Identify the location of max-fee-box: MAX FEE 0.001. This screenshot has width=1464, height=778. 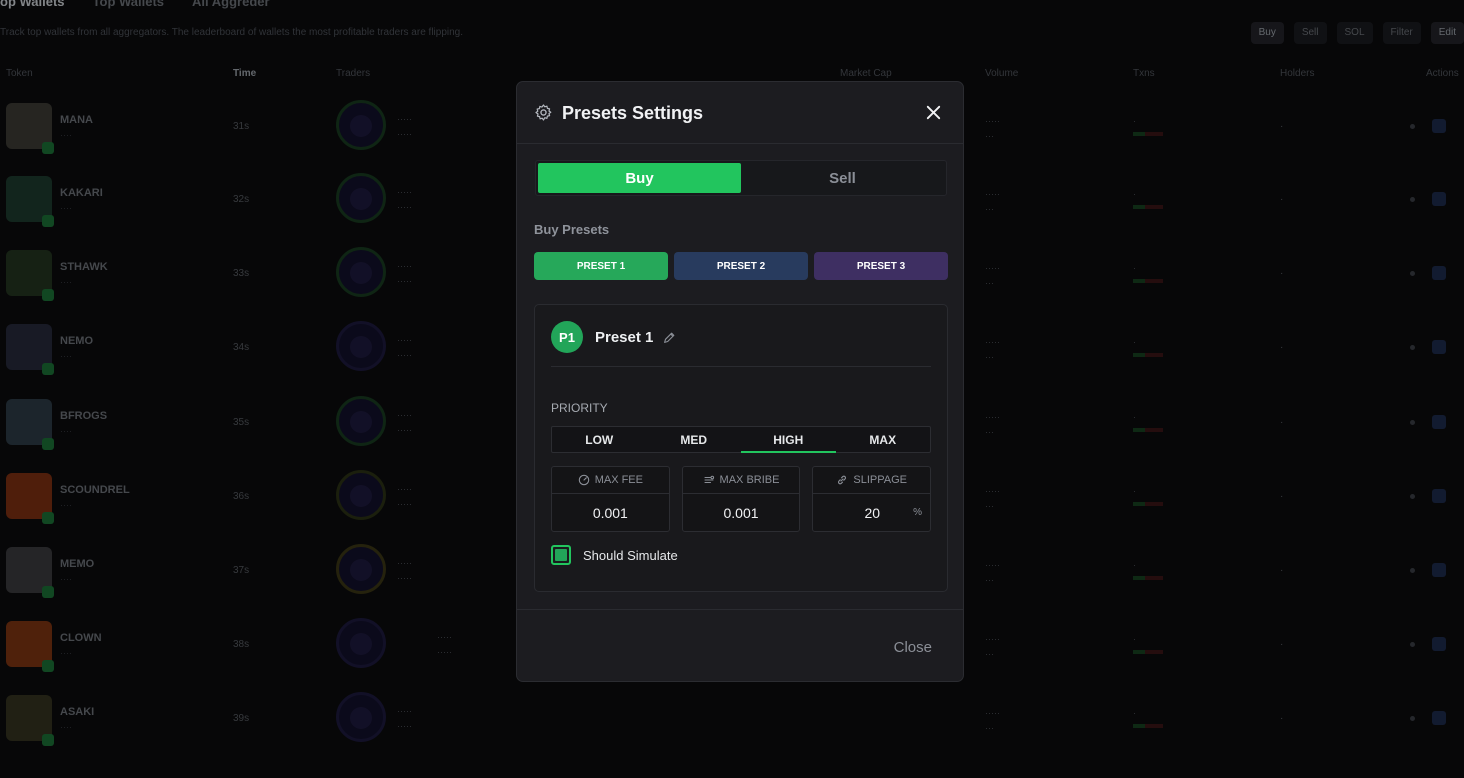
(610, 499).